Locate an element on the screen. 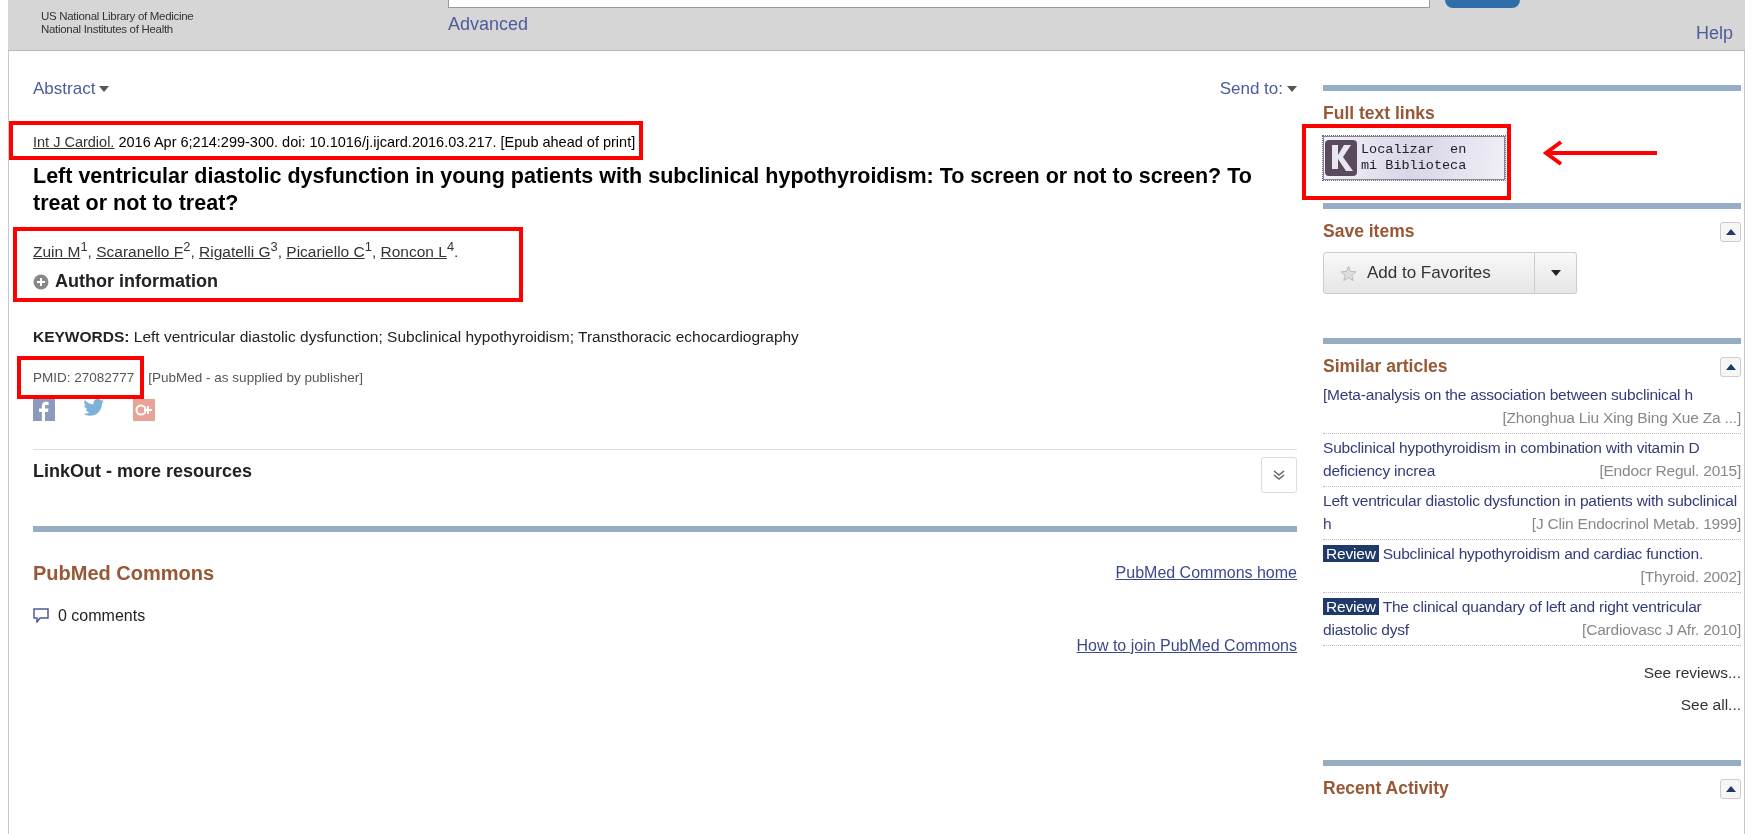 Image resolution: width=1753 pixels, height=834 pixels. double-chevron-icon is located at coordinates (1279, 474).